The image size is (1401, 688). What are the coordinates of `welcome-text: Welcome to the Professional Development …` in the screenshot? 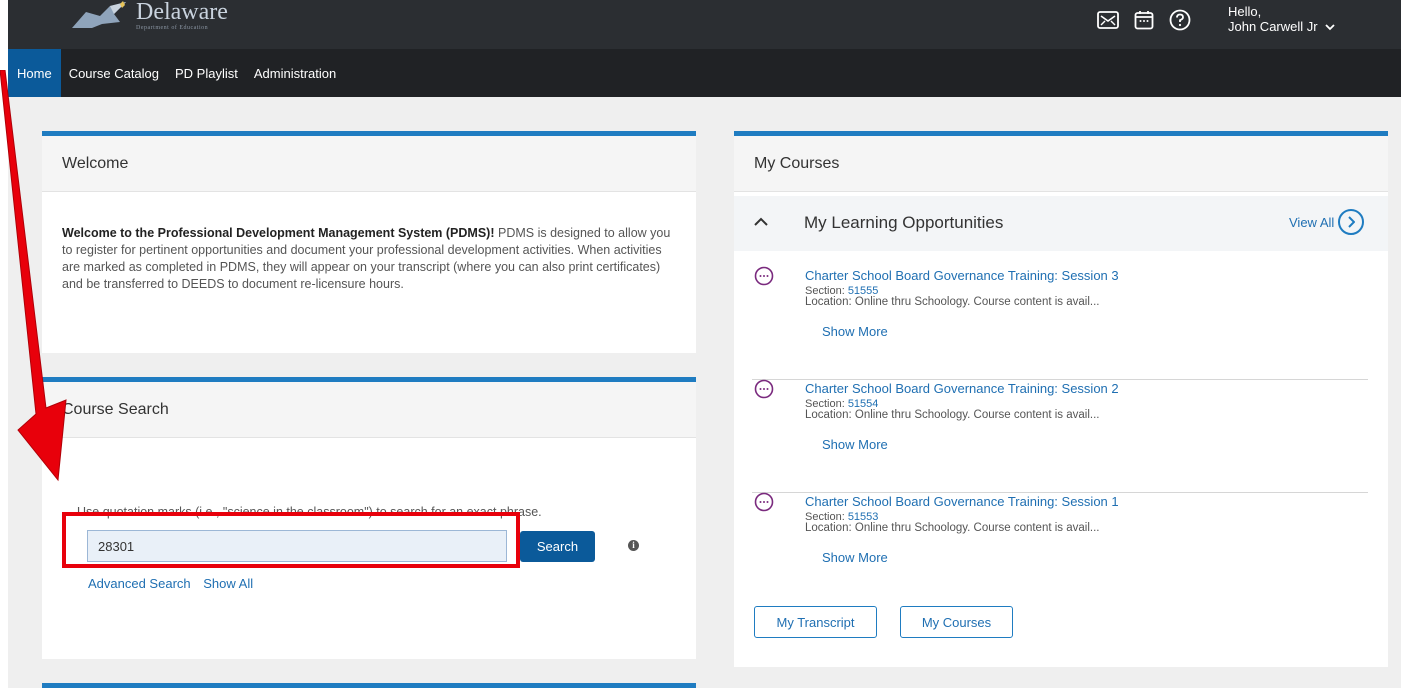 It's located at (369, 242).